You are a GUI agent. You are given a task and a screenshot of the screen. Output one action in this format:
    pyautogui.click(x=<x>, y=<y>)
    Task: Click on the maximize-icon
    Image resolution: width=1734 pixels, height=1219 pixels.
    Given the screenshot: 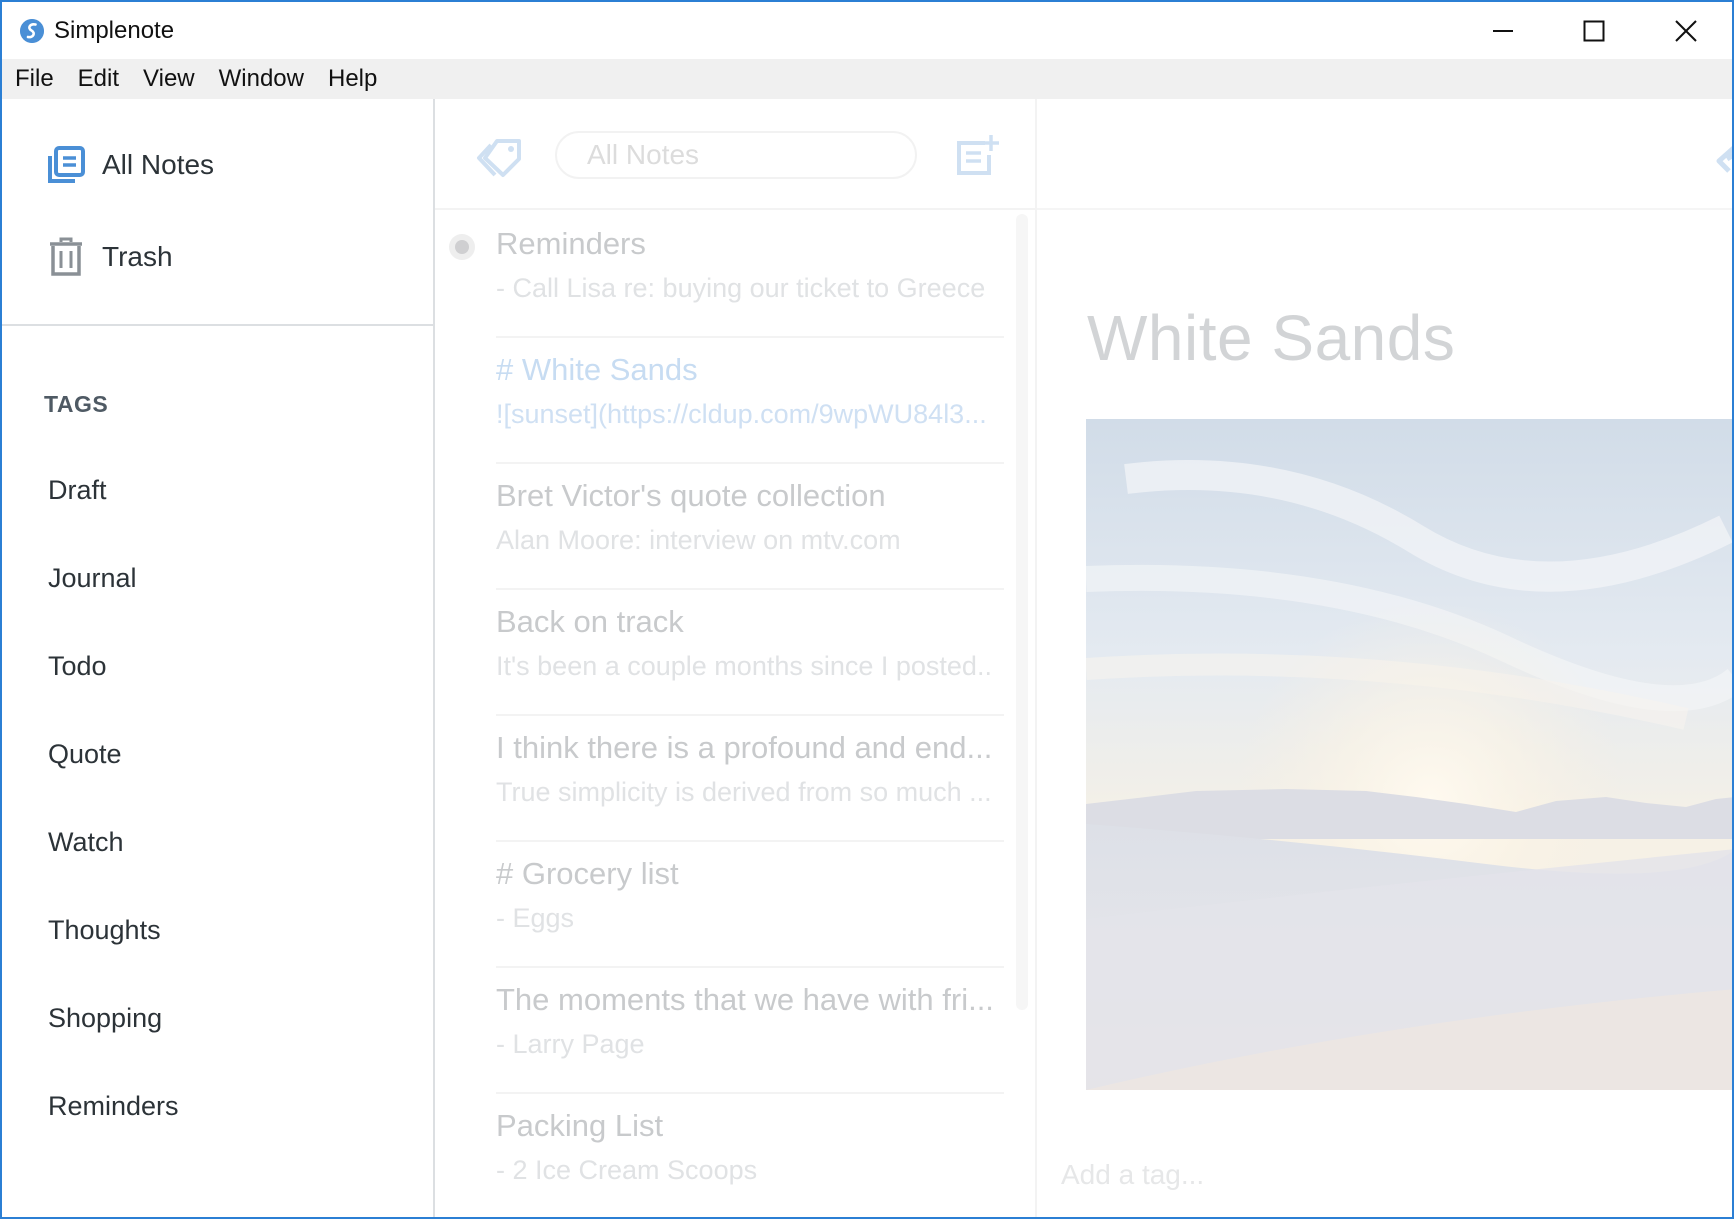 What is the action you would take?
    pyautogui.click(x=1594, y=30)
    